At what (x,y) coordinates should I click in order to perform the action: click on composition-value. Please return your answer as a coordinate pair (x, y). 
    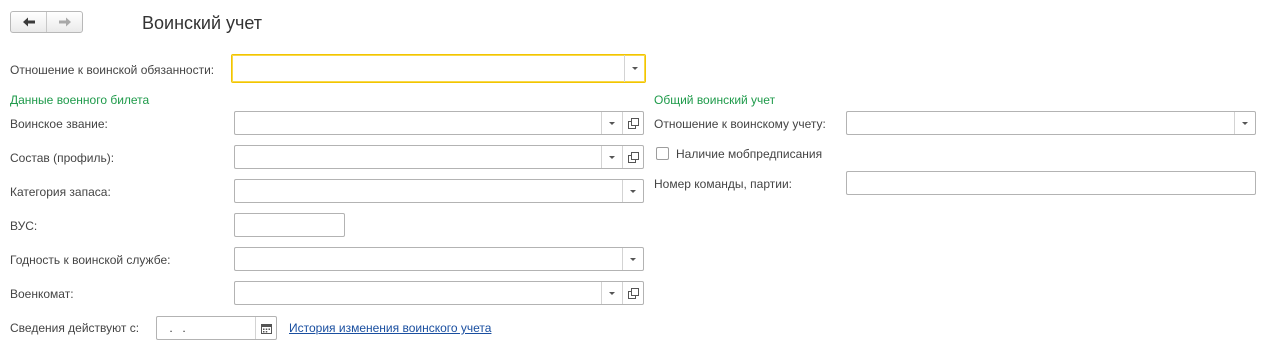
    Looking at the image, I should click on (418, 157).